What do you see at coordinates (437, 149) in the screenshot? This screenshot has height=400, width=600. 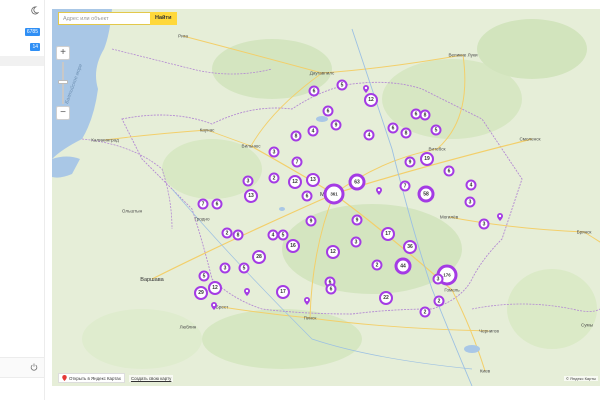 I see `city-label: Витебск` at bounding box center [437, 149].